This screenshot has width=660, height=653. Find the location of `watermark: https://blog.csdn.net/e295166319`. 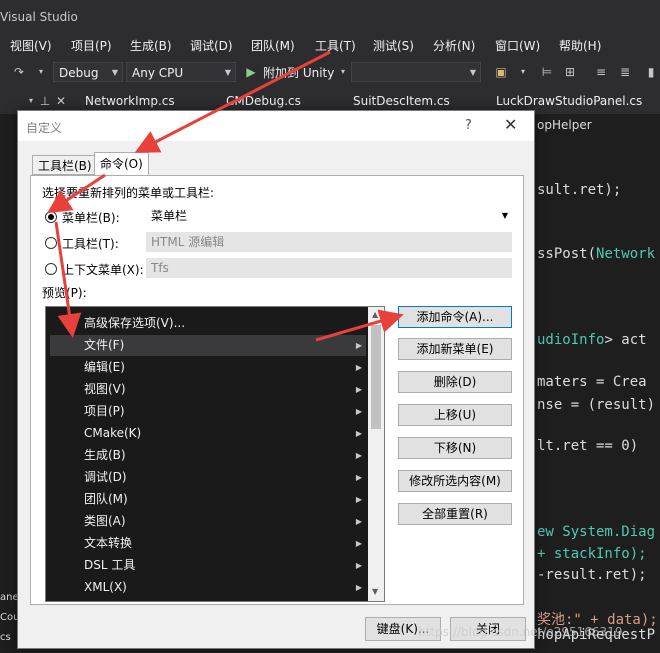

watermark: https://blog.csdn.net/e295166319 is located at coordinates (520, 632).